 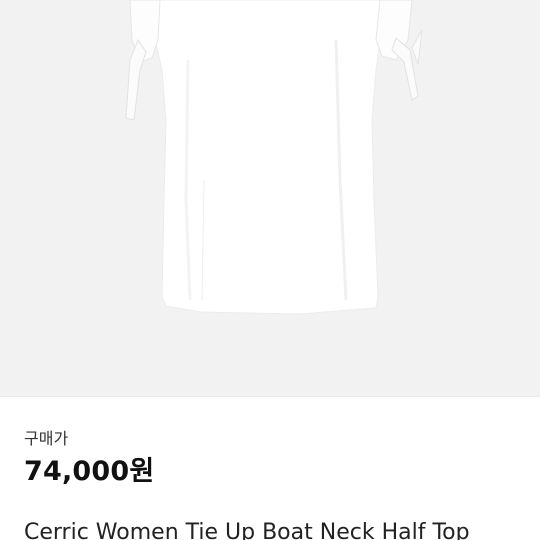 What do you see at coordinates (247, 530) in the screenshot?
I see `product-title: Cerric Women Tie Up Boat Neck Half Top` at bounding box center [247, 530].